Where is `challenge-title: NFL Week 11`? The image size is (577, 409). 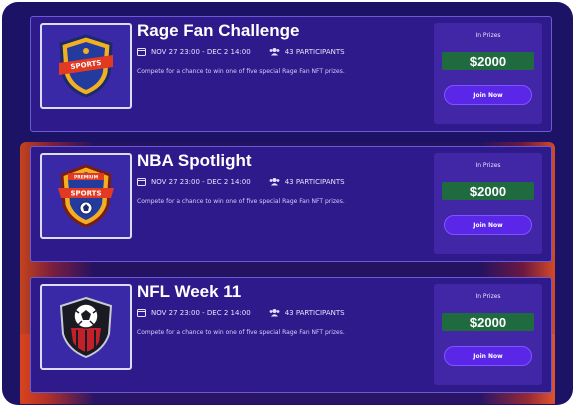 challenge-title: NFL Week 11 is located at coordinates (189, 291).